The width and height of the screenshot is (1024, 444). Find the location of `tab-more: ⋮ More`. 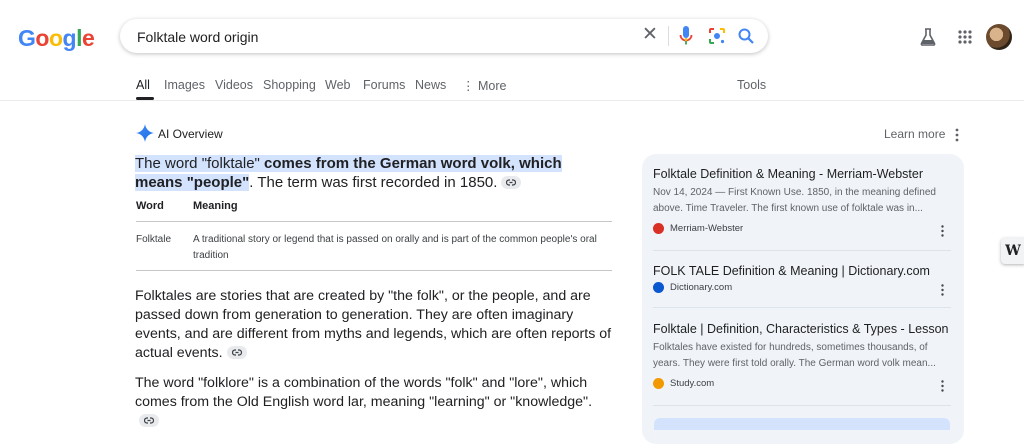

tab-more: ⋮ More is located at coordinates (484, 85).